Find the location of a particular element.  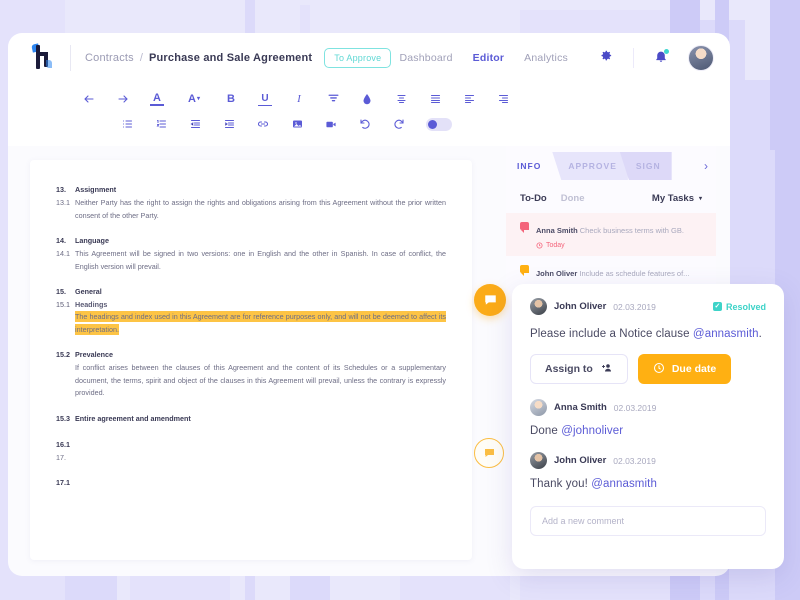

rotate-right-icon is located at coordinates (399, 124).